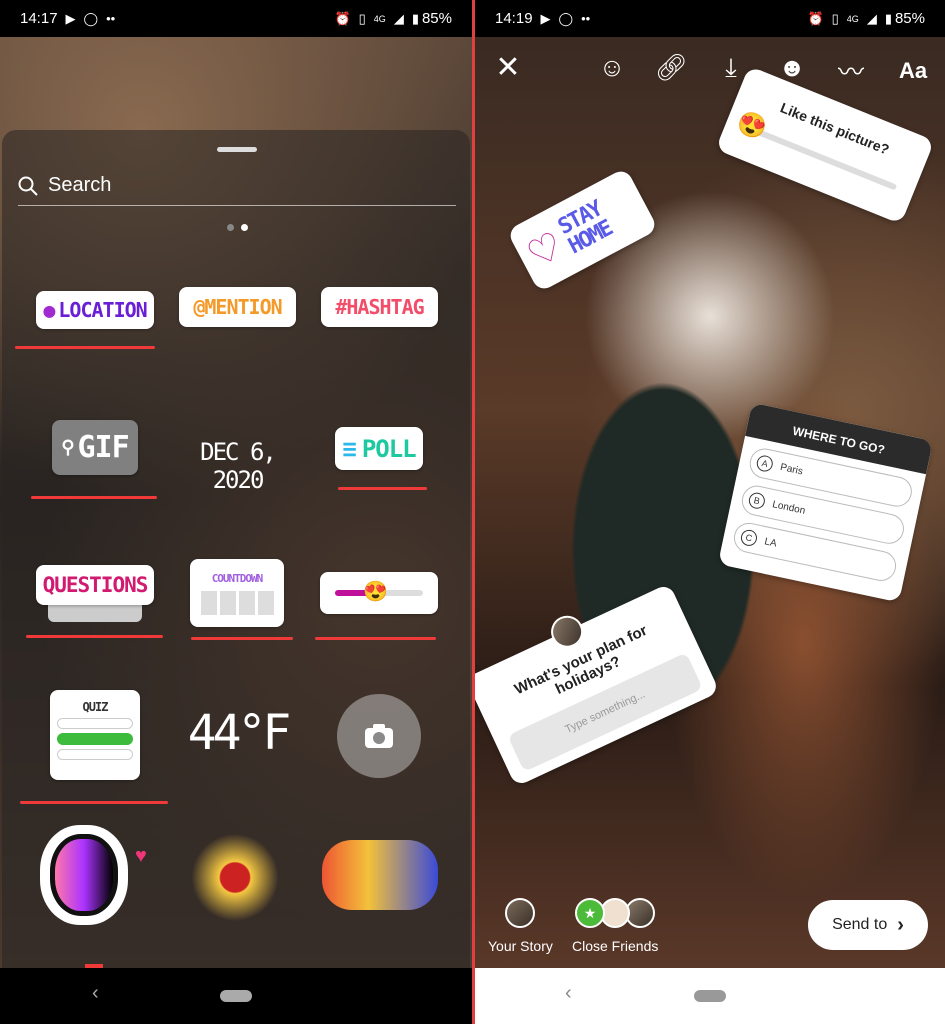 The width and height of the screenshot is (945, 1024). I want to click on status-bar: 14:17 ▶ ◯ •• ⏰ ▯ 4G ◢ ▮ 85%, so click(236, 18).